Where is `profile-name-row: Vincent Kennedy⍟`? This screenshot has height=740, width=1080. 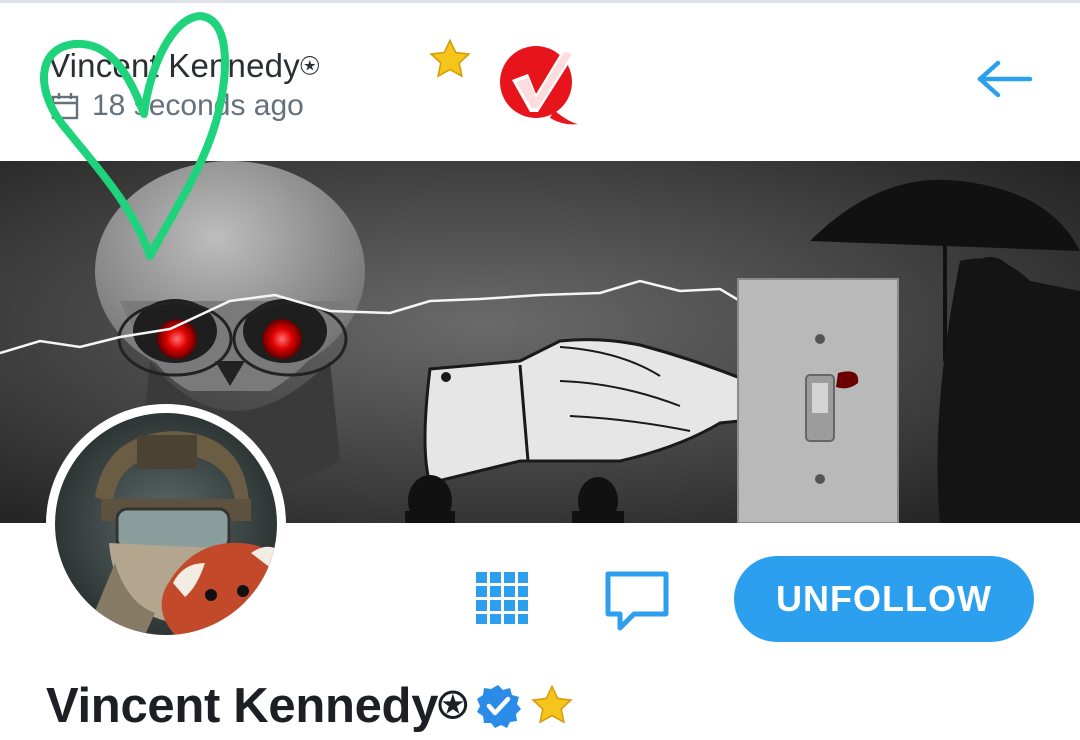 profile-name-row: Vincent Kennedy⍟ is located at coordinates (310, 706).